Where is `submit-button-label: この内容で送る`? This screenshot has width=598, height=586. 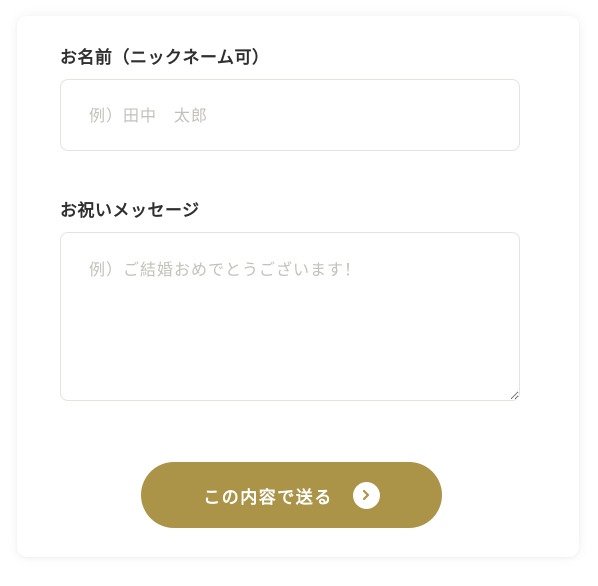 submit-button-label: この内容で送る is located at coordinates (268, 497).